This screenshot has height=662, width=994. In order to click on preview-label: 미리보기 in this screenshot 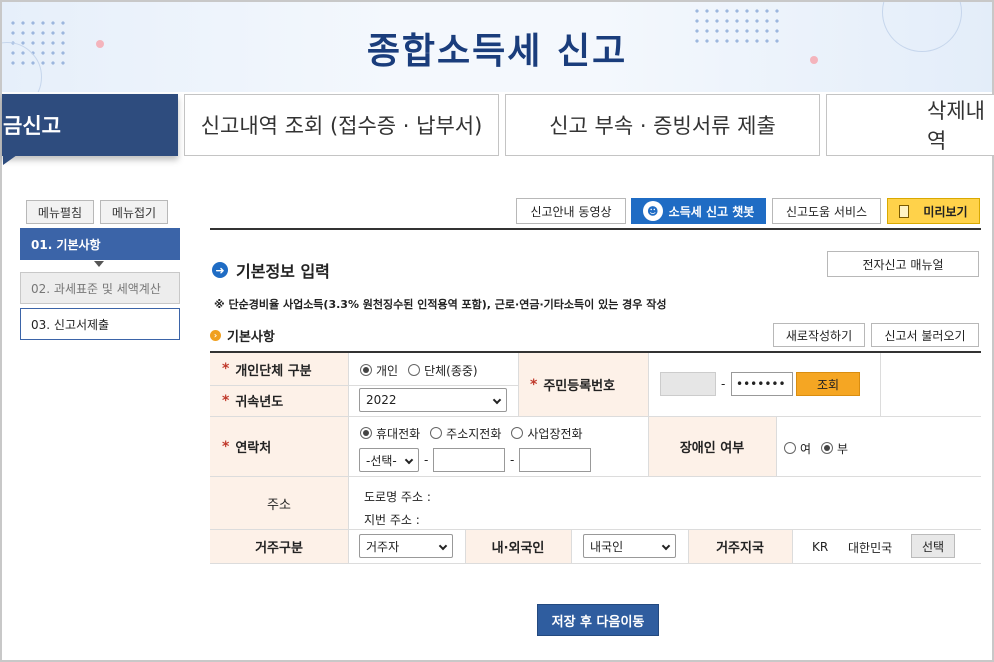, I will do `click(945, 211)`.